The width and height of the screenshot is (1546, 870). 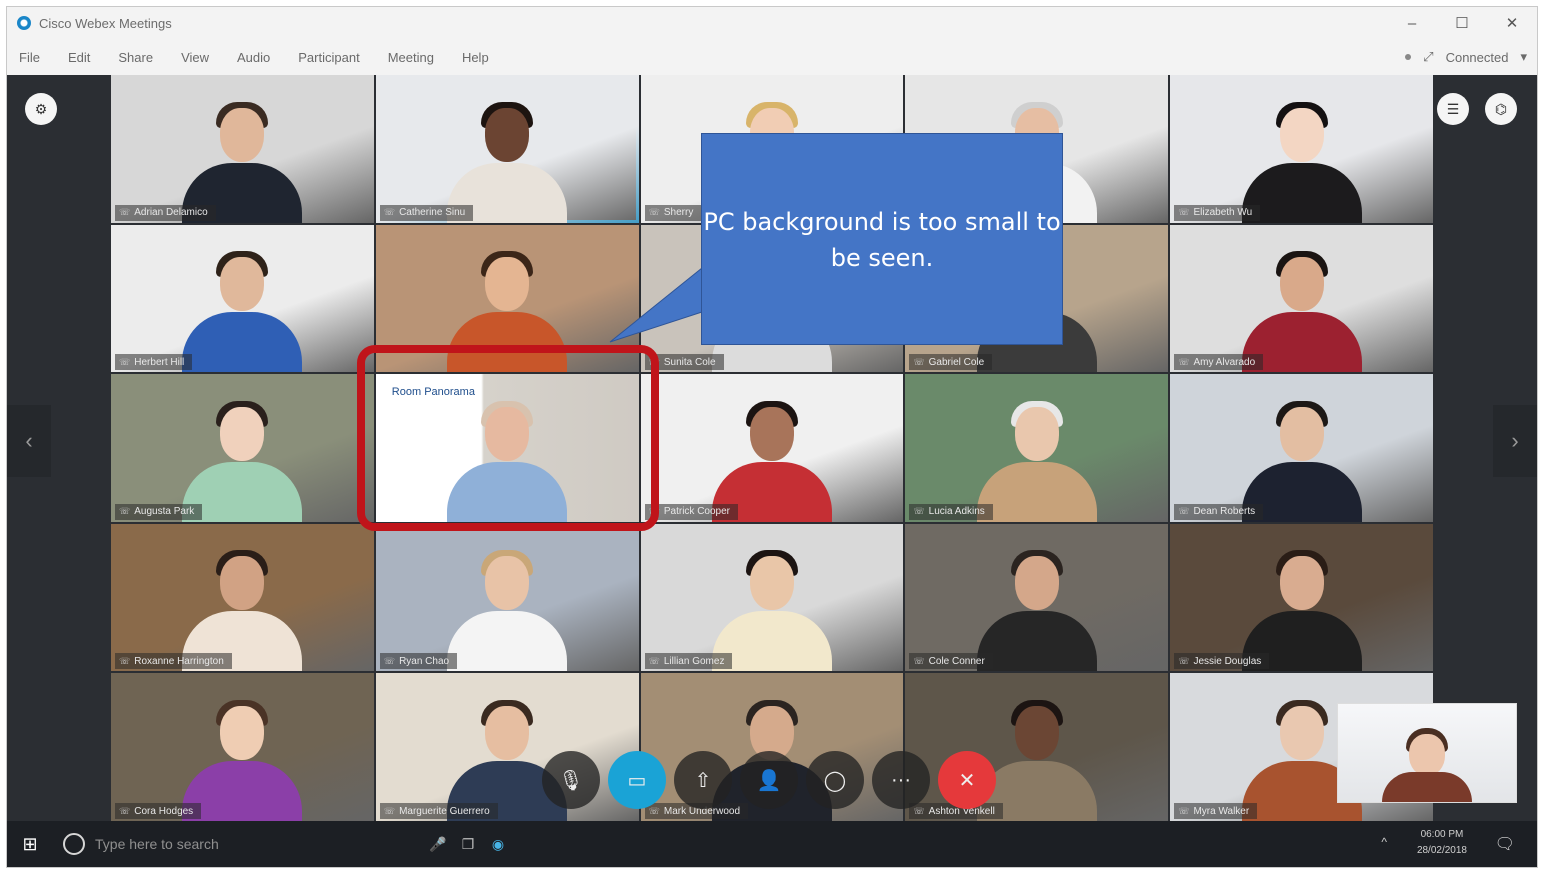 I want to click on search-placeholder: Type here to search, so click(x=157, y=844).